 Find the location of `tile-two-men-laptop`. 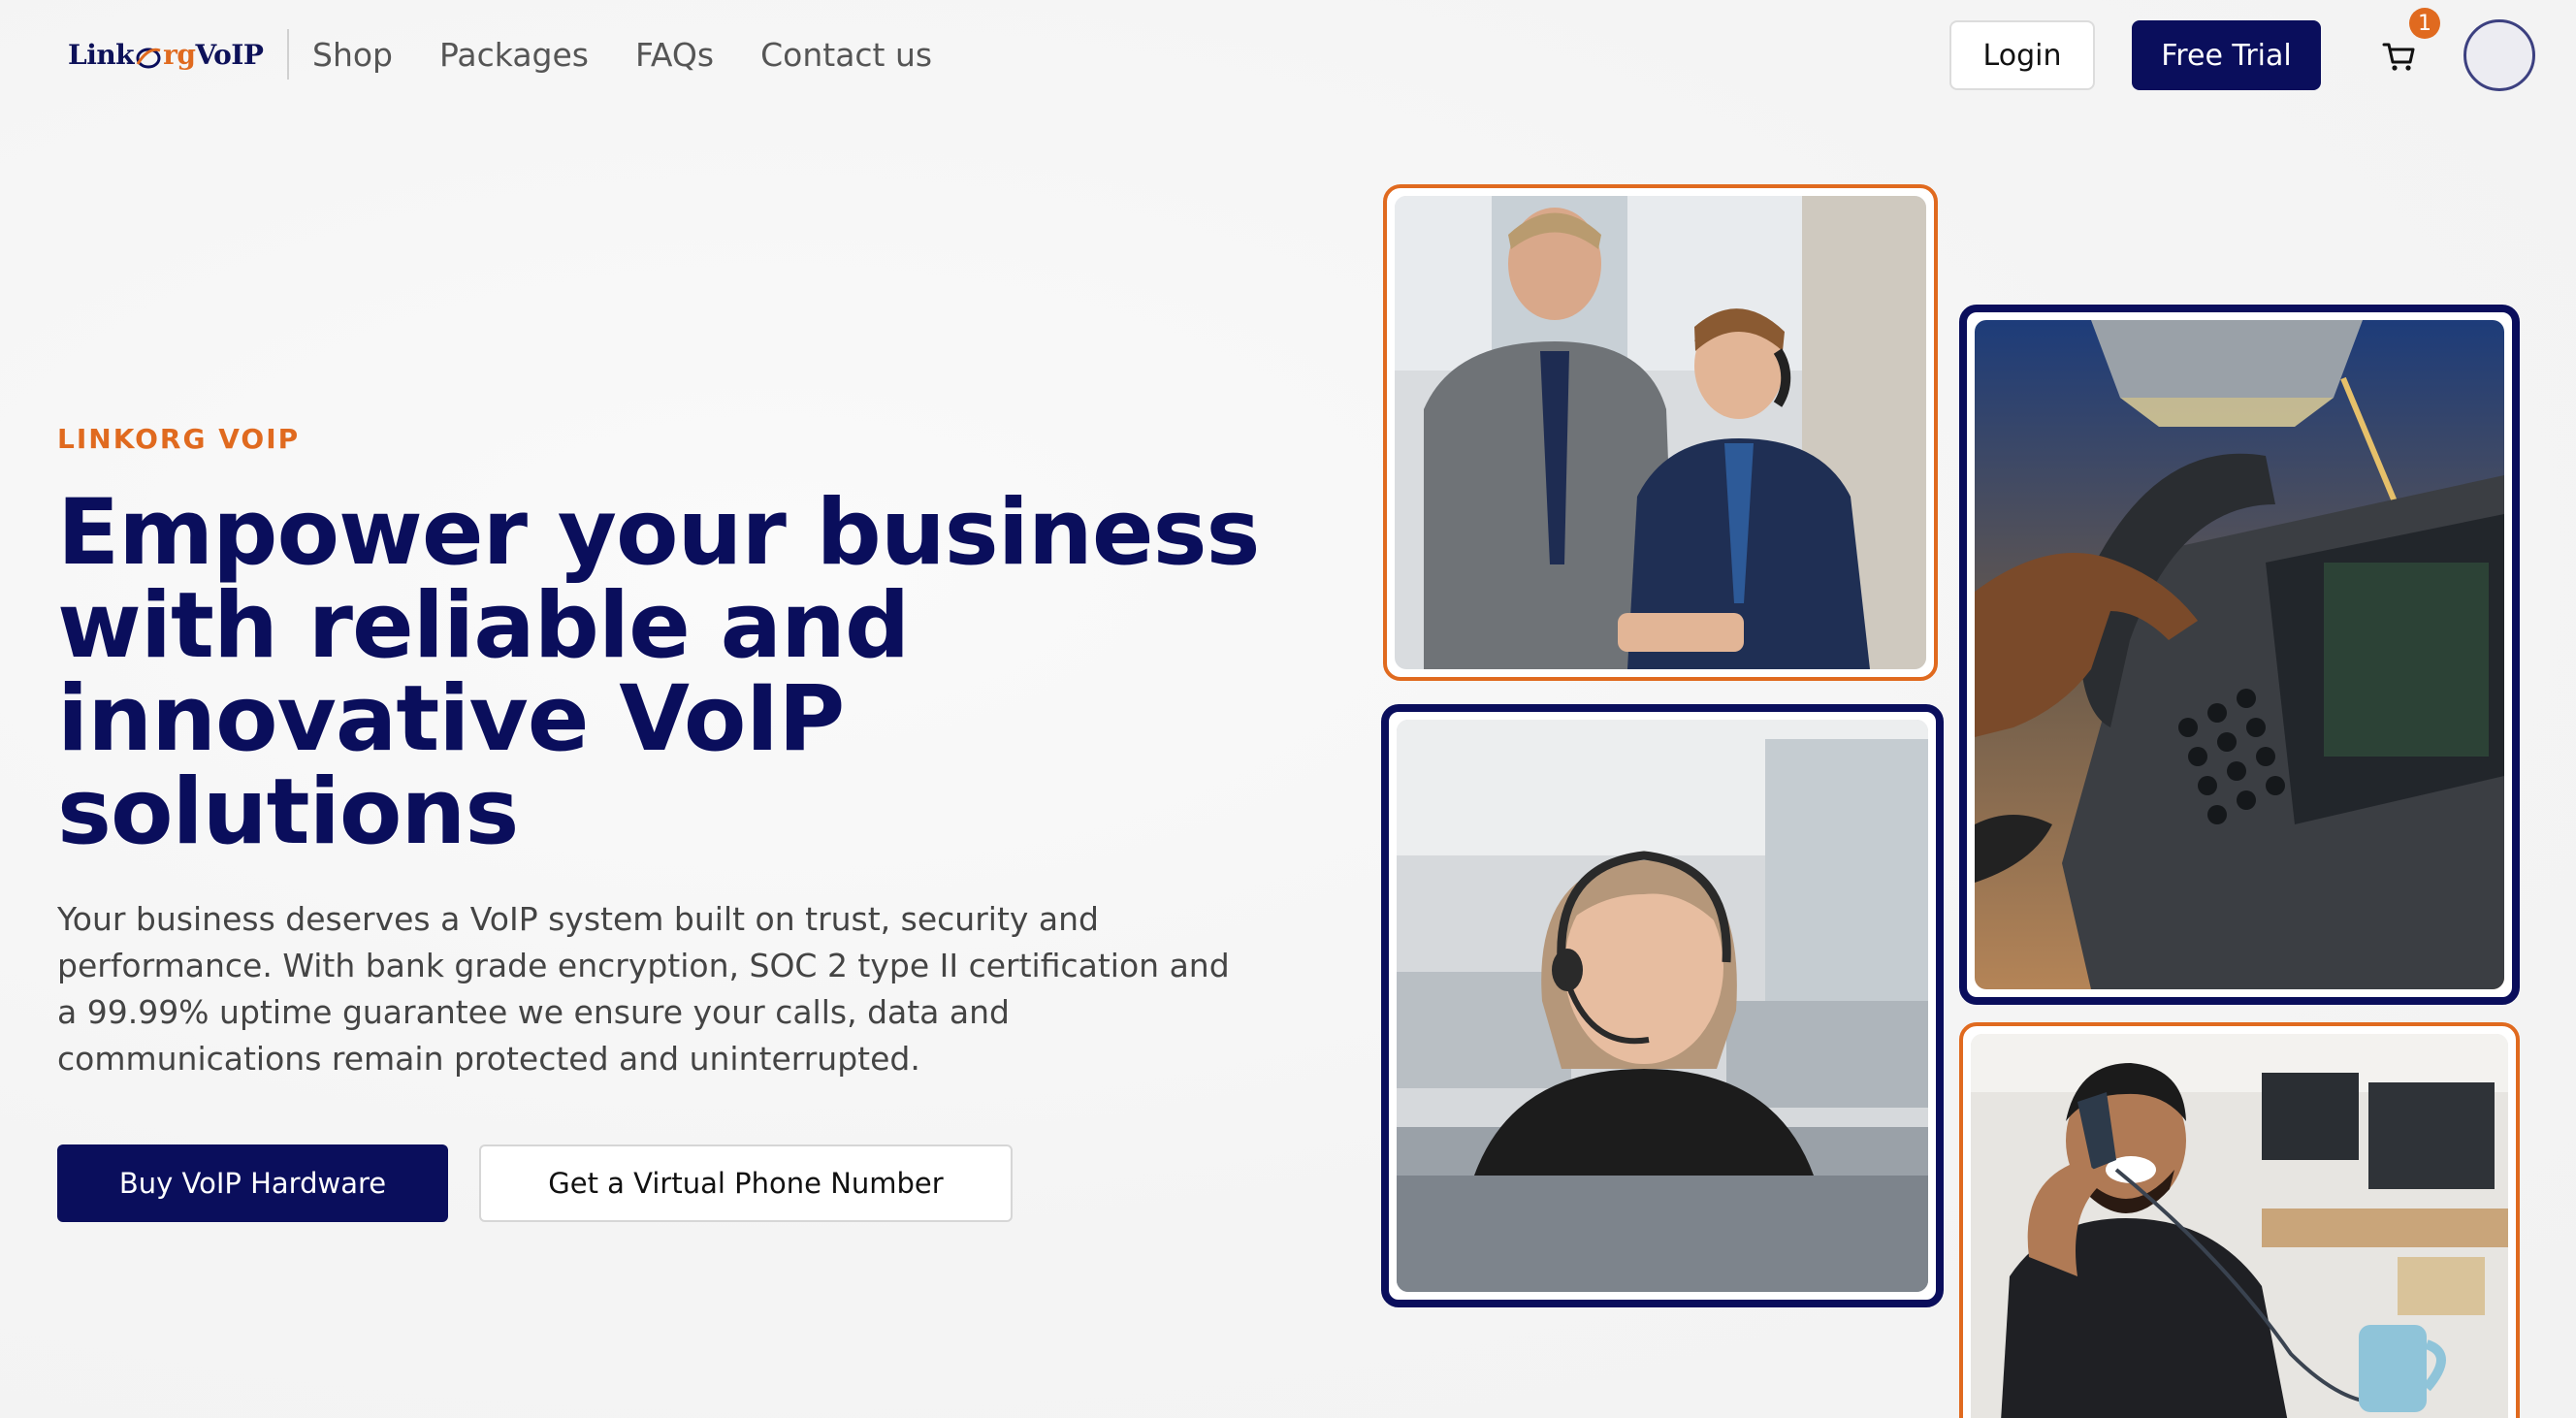

tile-two-men-laptop is located at coordinates (1660, 432).